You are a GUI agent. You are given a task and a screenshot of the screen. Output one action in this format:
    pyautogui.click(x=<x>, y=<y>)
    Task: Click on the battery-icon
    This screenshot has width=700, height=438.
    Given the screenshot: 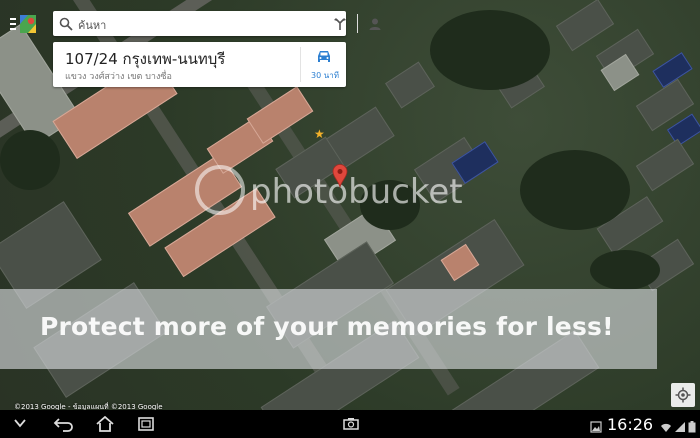 What is the action you would take?
    pyautogui.click(x=692, y=425)
    